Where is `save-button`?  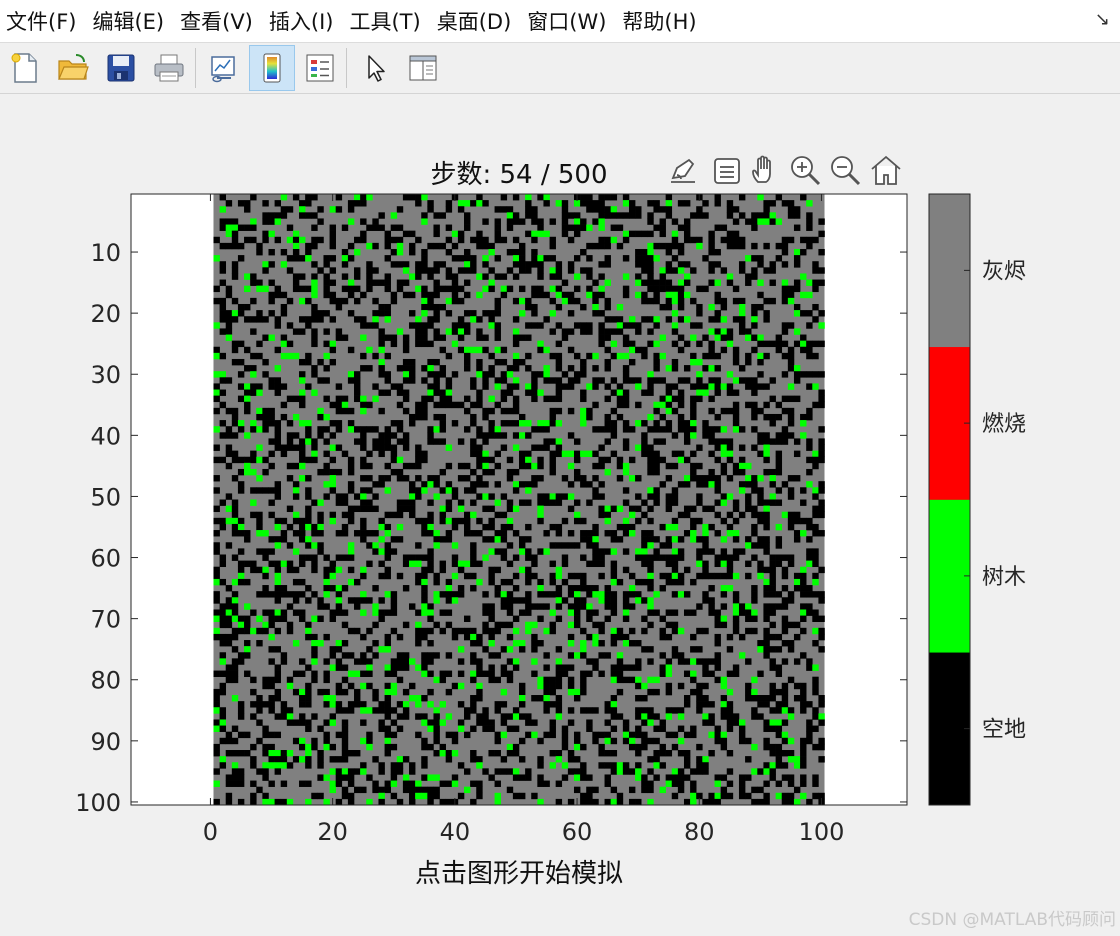 save-button is located at coordinates (121, 68).